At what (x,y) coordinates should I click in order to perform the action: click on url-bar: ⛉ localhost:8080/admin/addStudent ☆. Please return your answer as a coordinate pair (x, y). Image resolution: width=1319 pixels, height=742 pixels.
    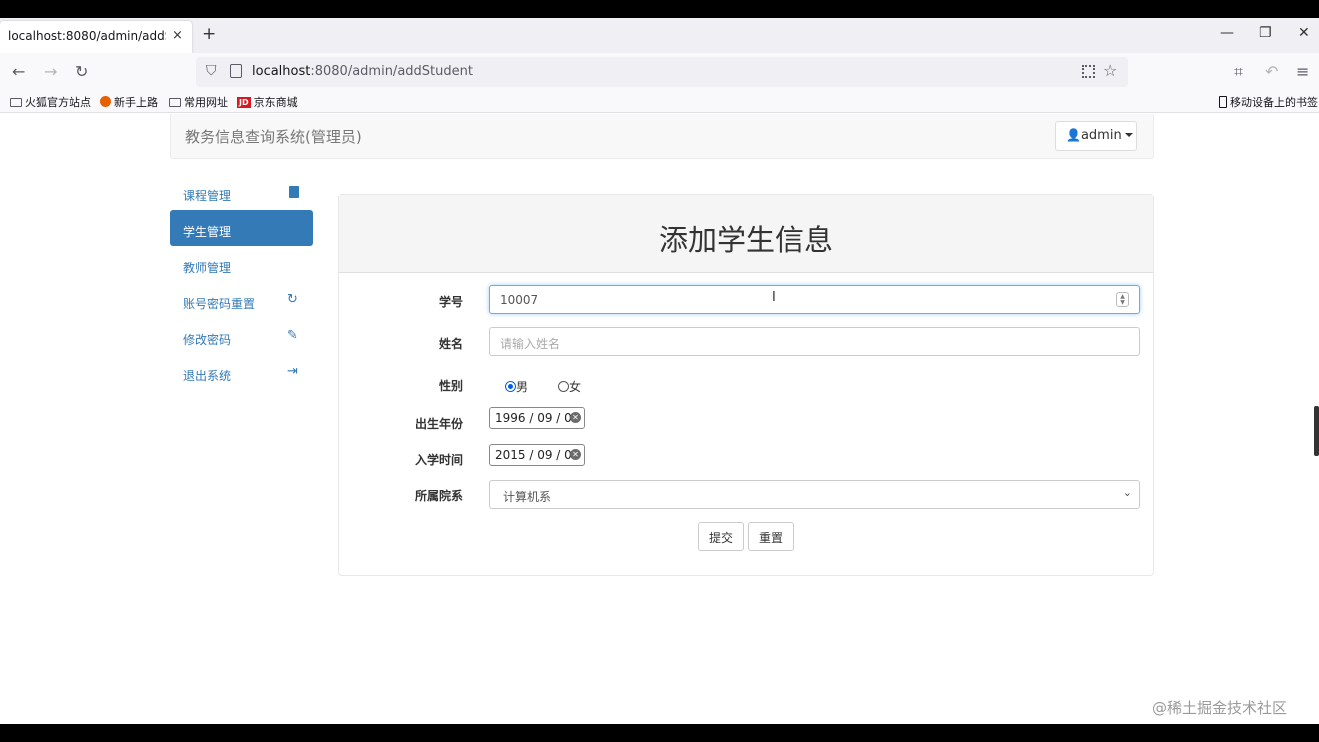
    Looking at the image, I should click on (662, 72).